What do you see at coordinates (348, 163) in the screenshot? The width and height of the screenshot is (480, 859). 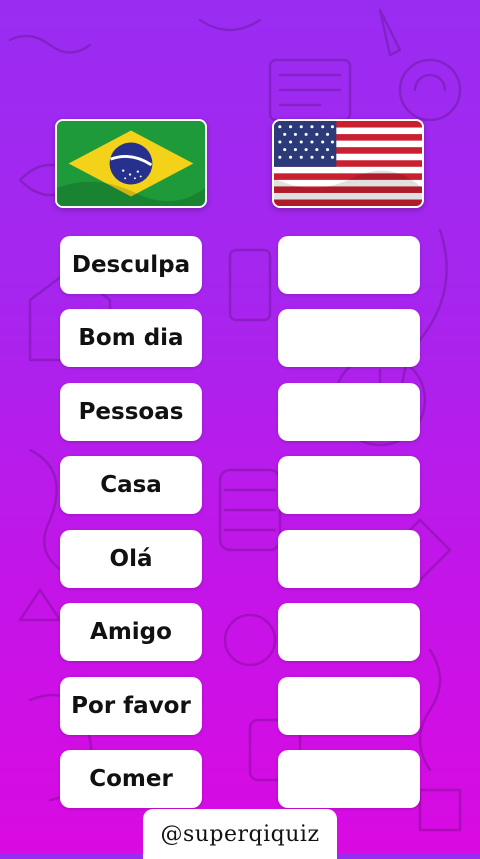 I see `usa-flag-icon` at bounding box center [348, 163].